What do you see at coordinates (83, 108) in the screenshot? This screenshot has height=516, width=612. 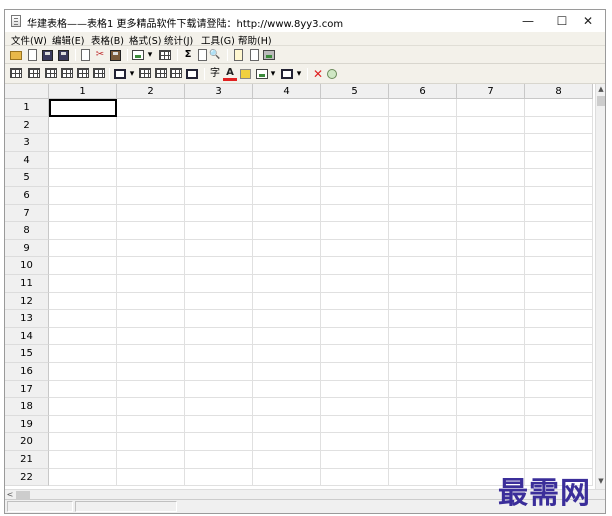 I see `active-cell` at bounding box center [83, 108].